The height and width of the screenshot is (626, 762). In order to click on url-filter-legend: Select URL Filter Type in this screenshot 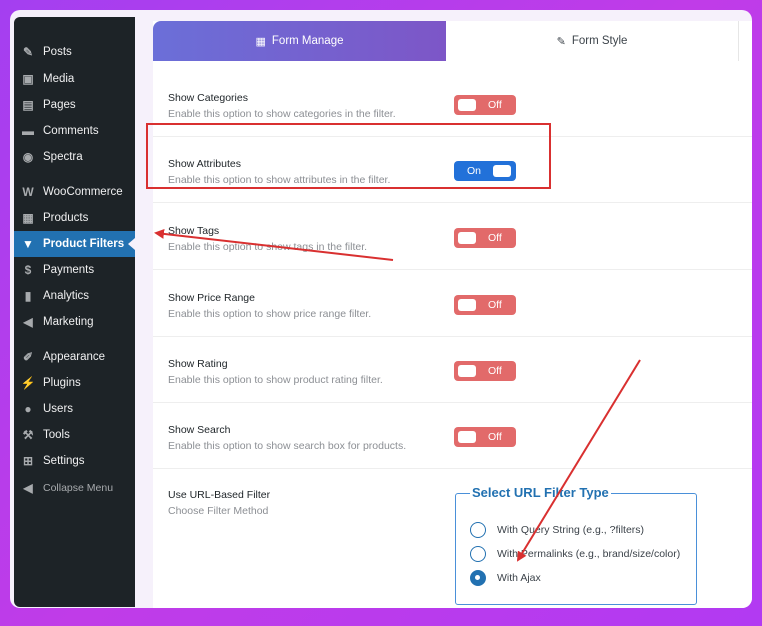, I will do `click(540, 492)`.